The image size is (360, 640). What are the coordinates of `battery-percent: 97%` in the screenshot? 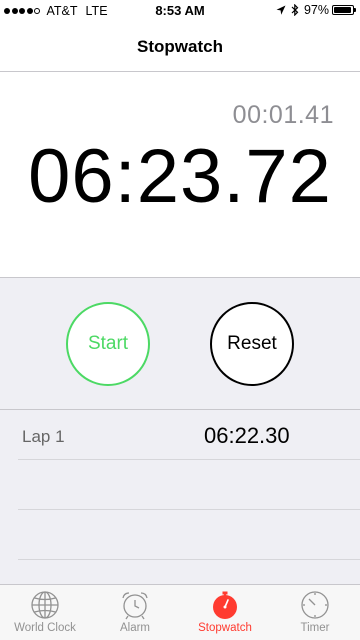 It's located at (316, 10).